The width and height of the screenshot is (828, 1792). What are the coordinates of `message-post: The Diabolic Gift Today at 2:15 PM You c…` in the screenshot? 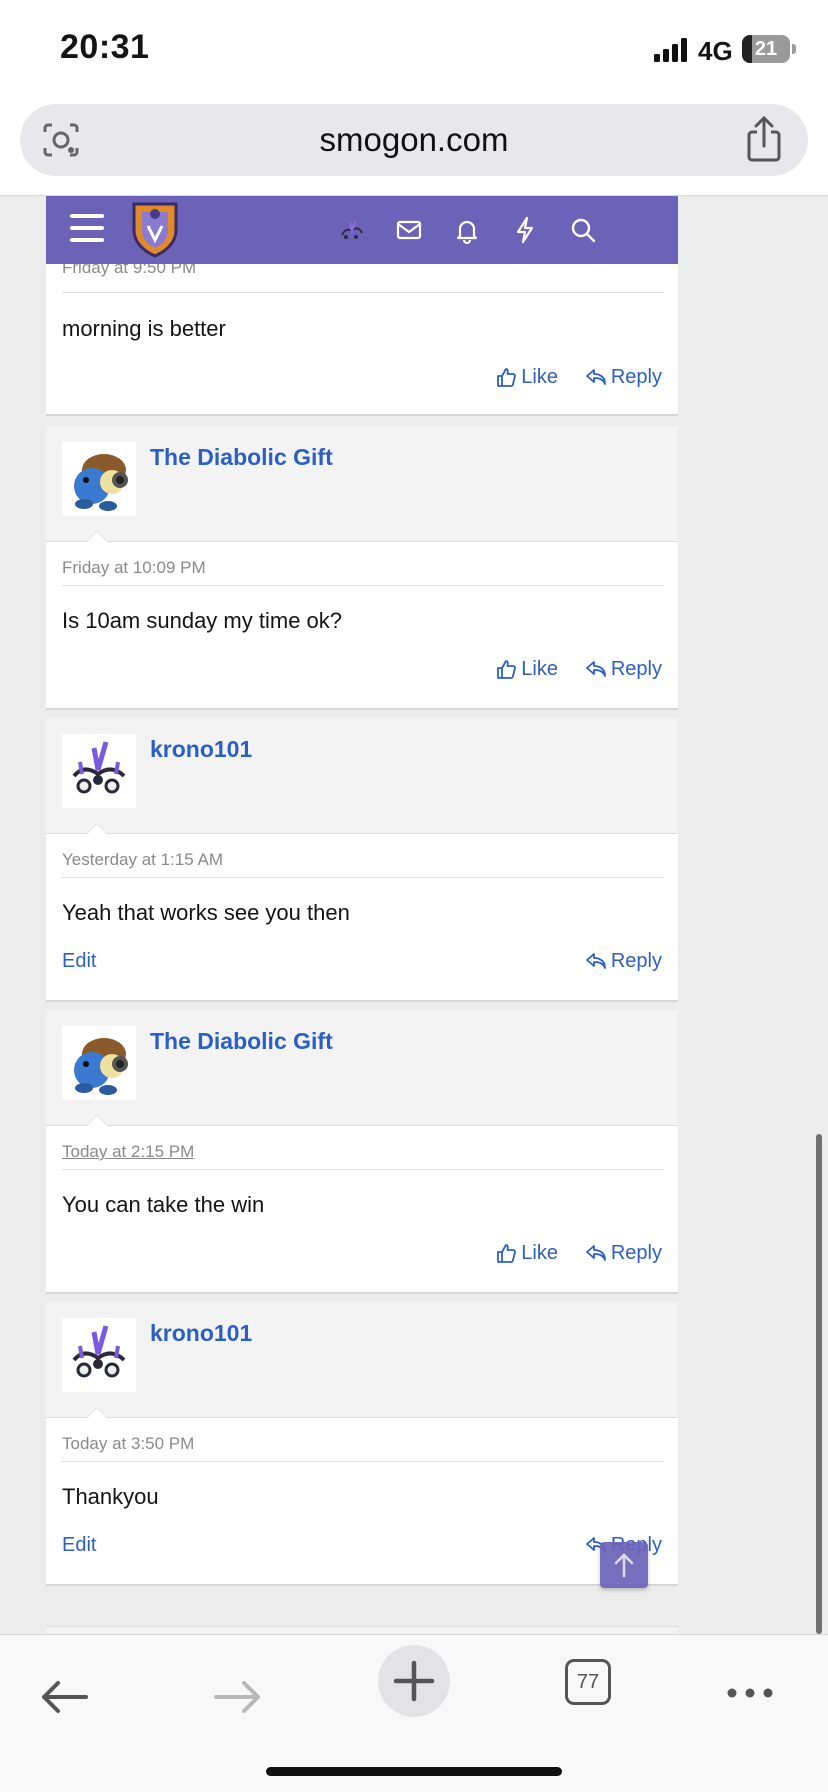 It's located at (362, 1152).